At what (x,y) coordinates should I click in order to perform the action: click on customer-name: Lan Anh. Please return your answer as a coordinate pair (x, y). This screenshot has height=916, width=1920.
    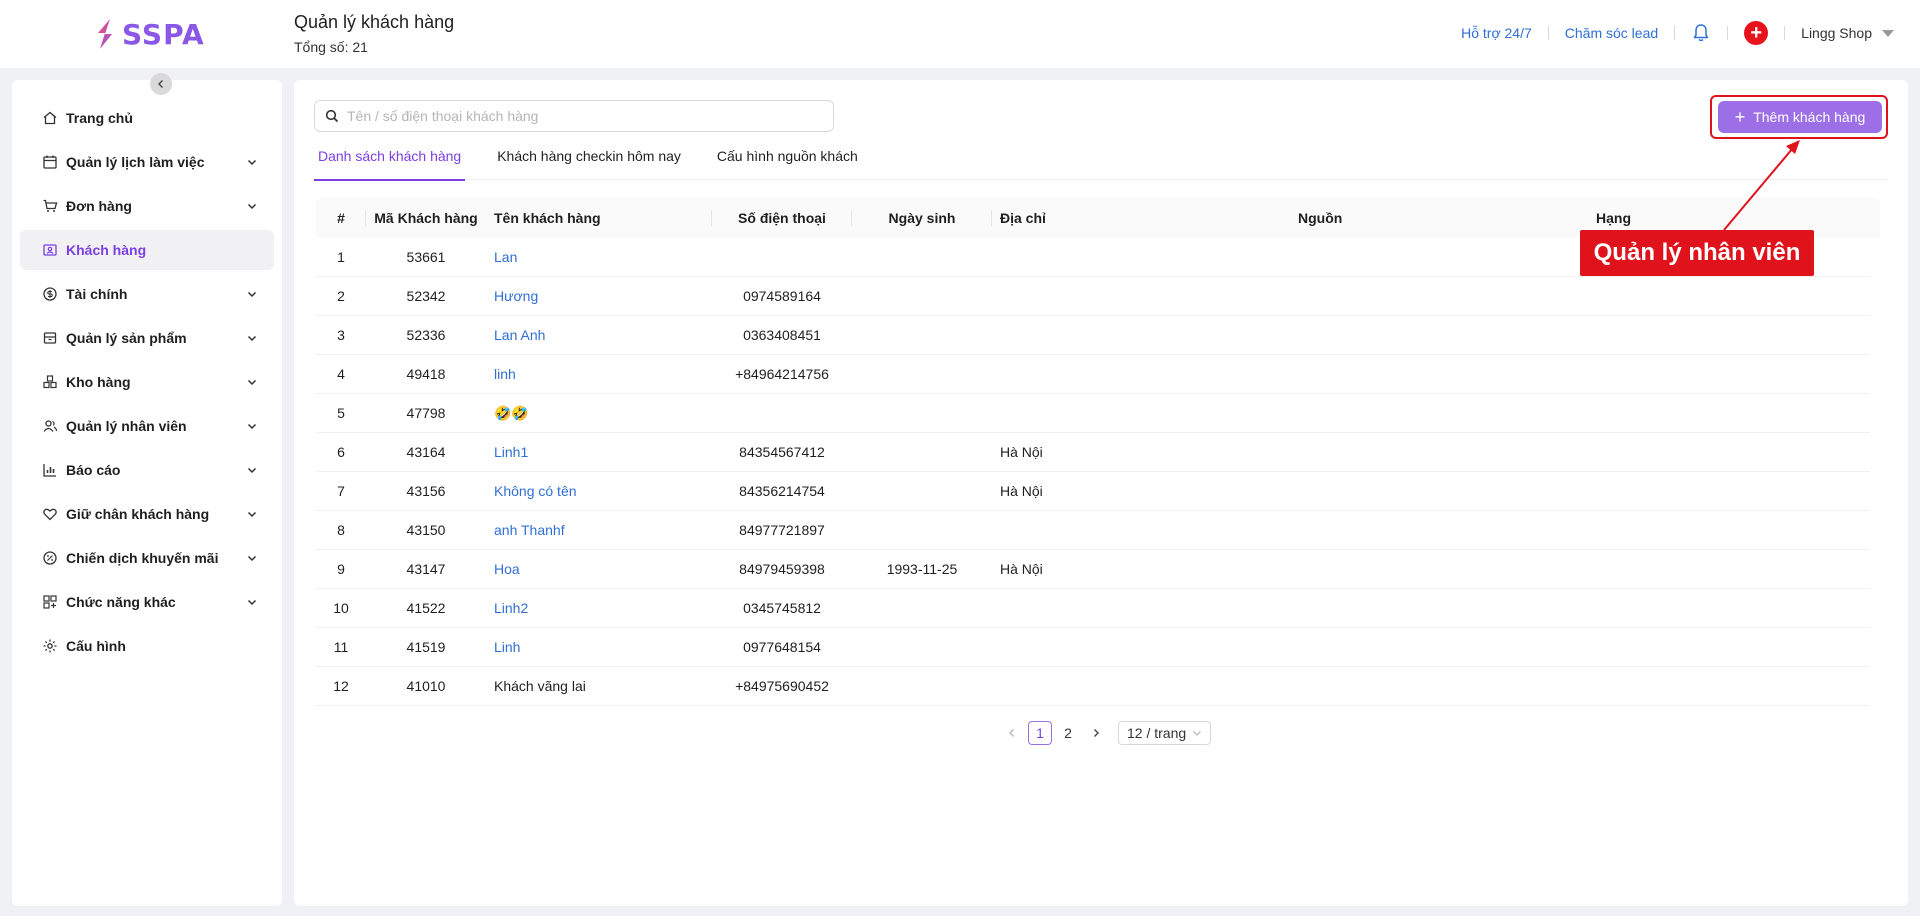
    Looking at the image, I should click on (599, 335).